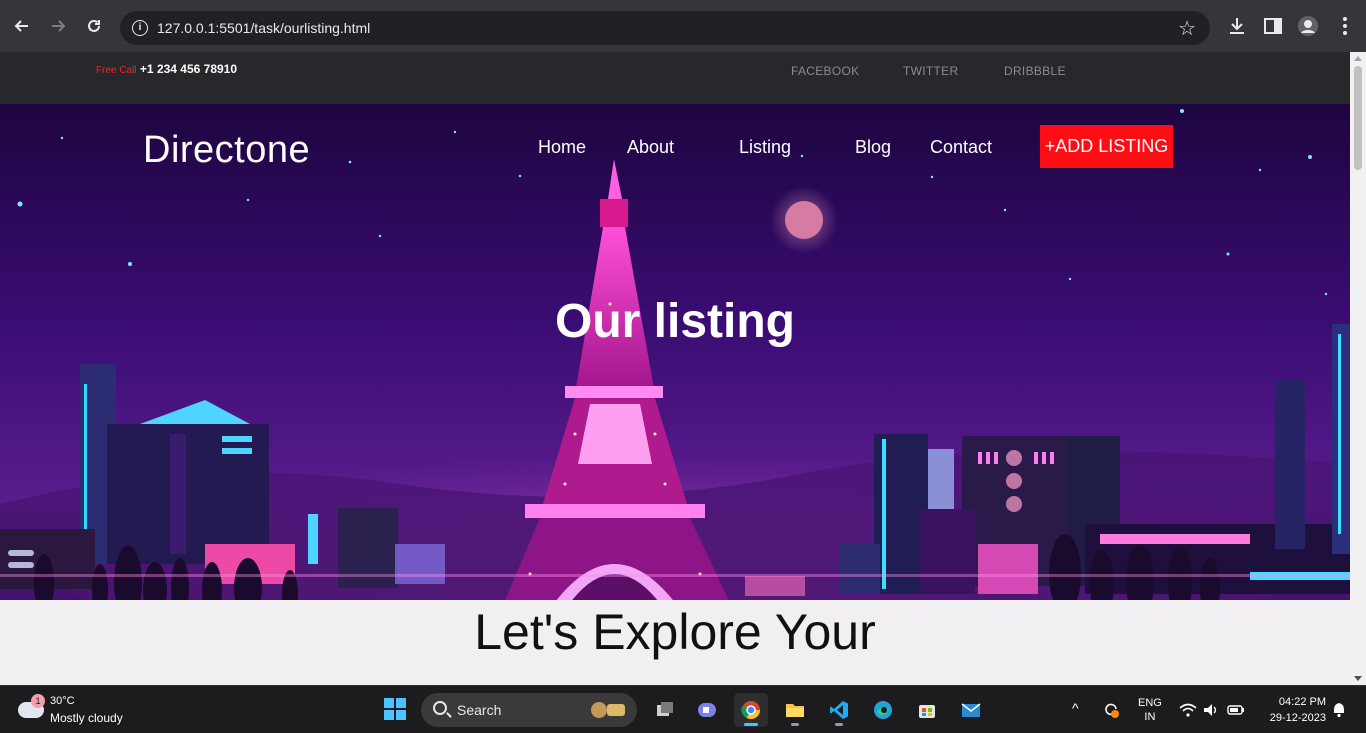  What do you see at coordinates (1150, 717) in the screenshot?
I see `region-code: IN` at bounding box center [1150, 717].